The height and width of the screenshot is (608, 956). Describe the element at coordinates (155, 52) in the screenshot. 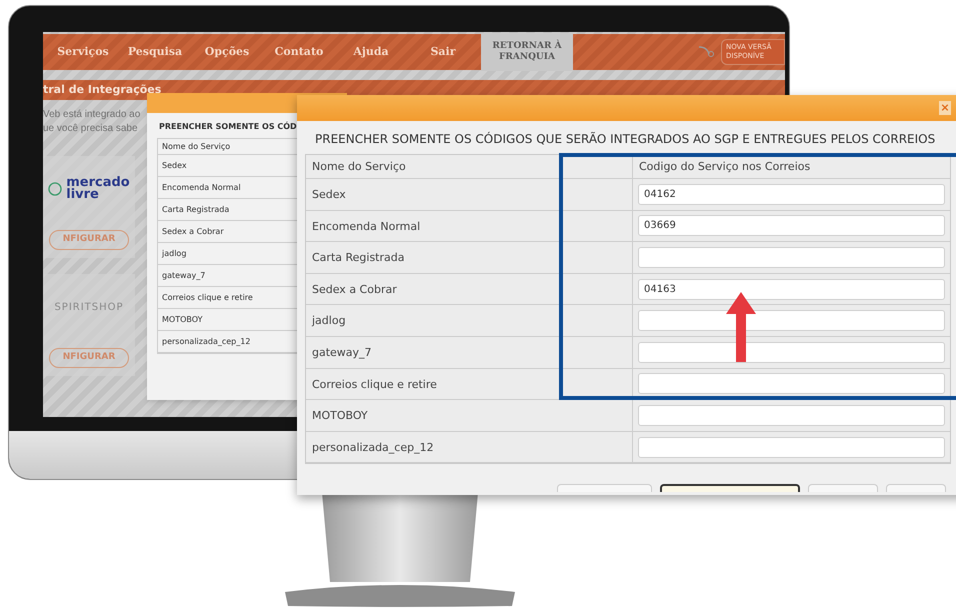

I see `nav-link: Pesquisa` at that location.